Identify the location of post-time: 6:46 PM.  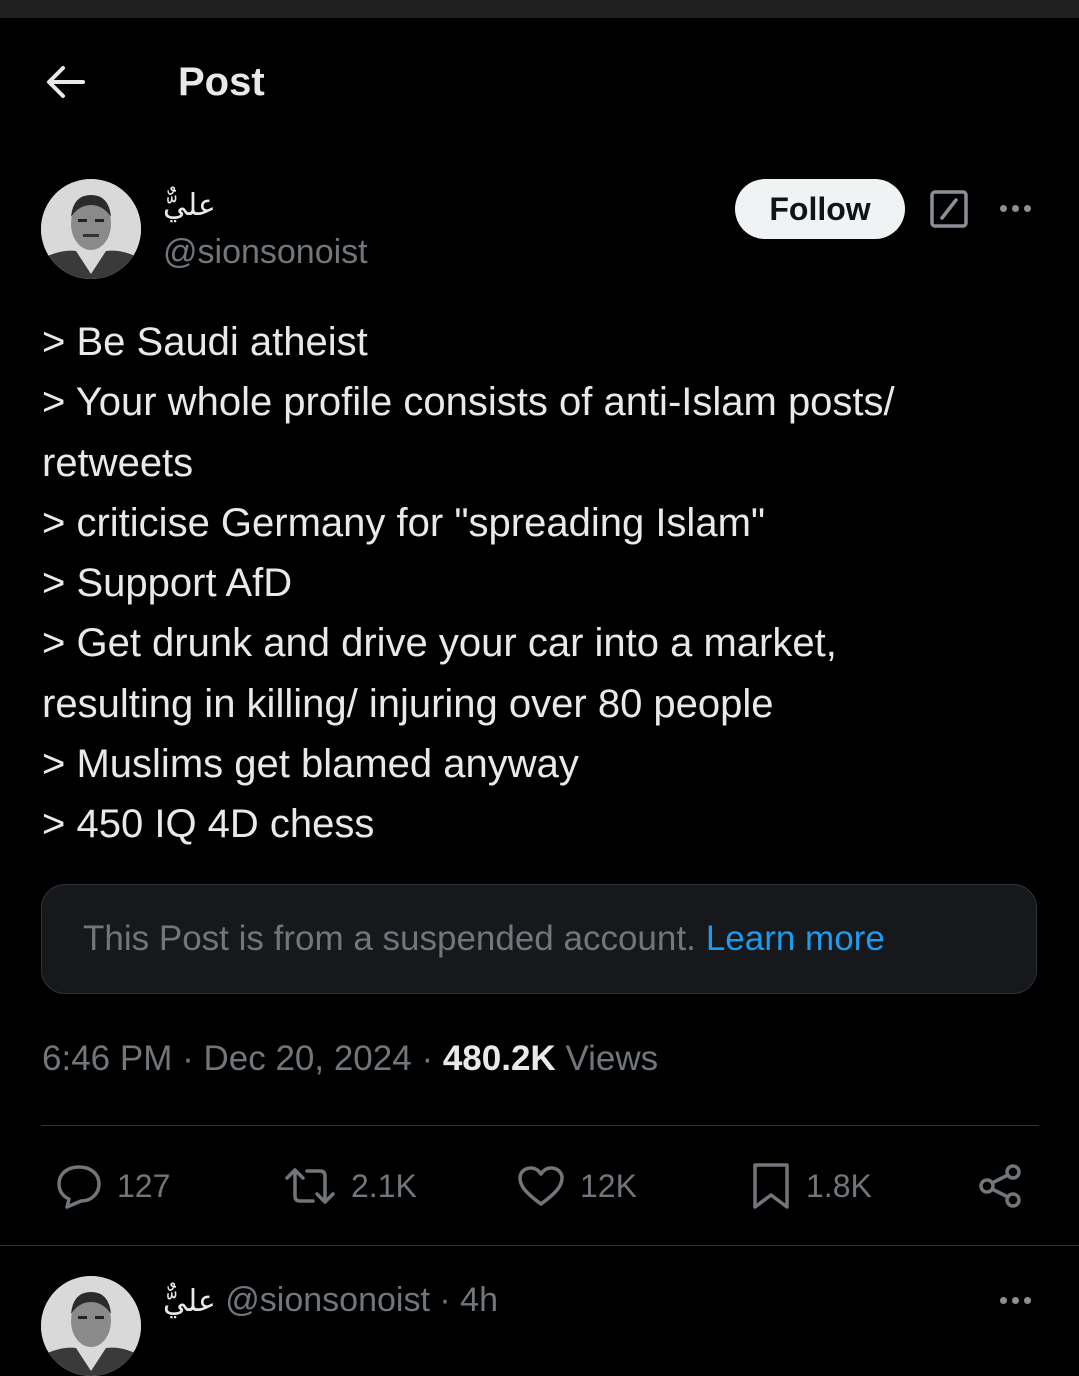
(107, 1058).